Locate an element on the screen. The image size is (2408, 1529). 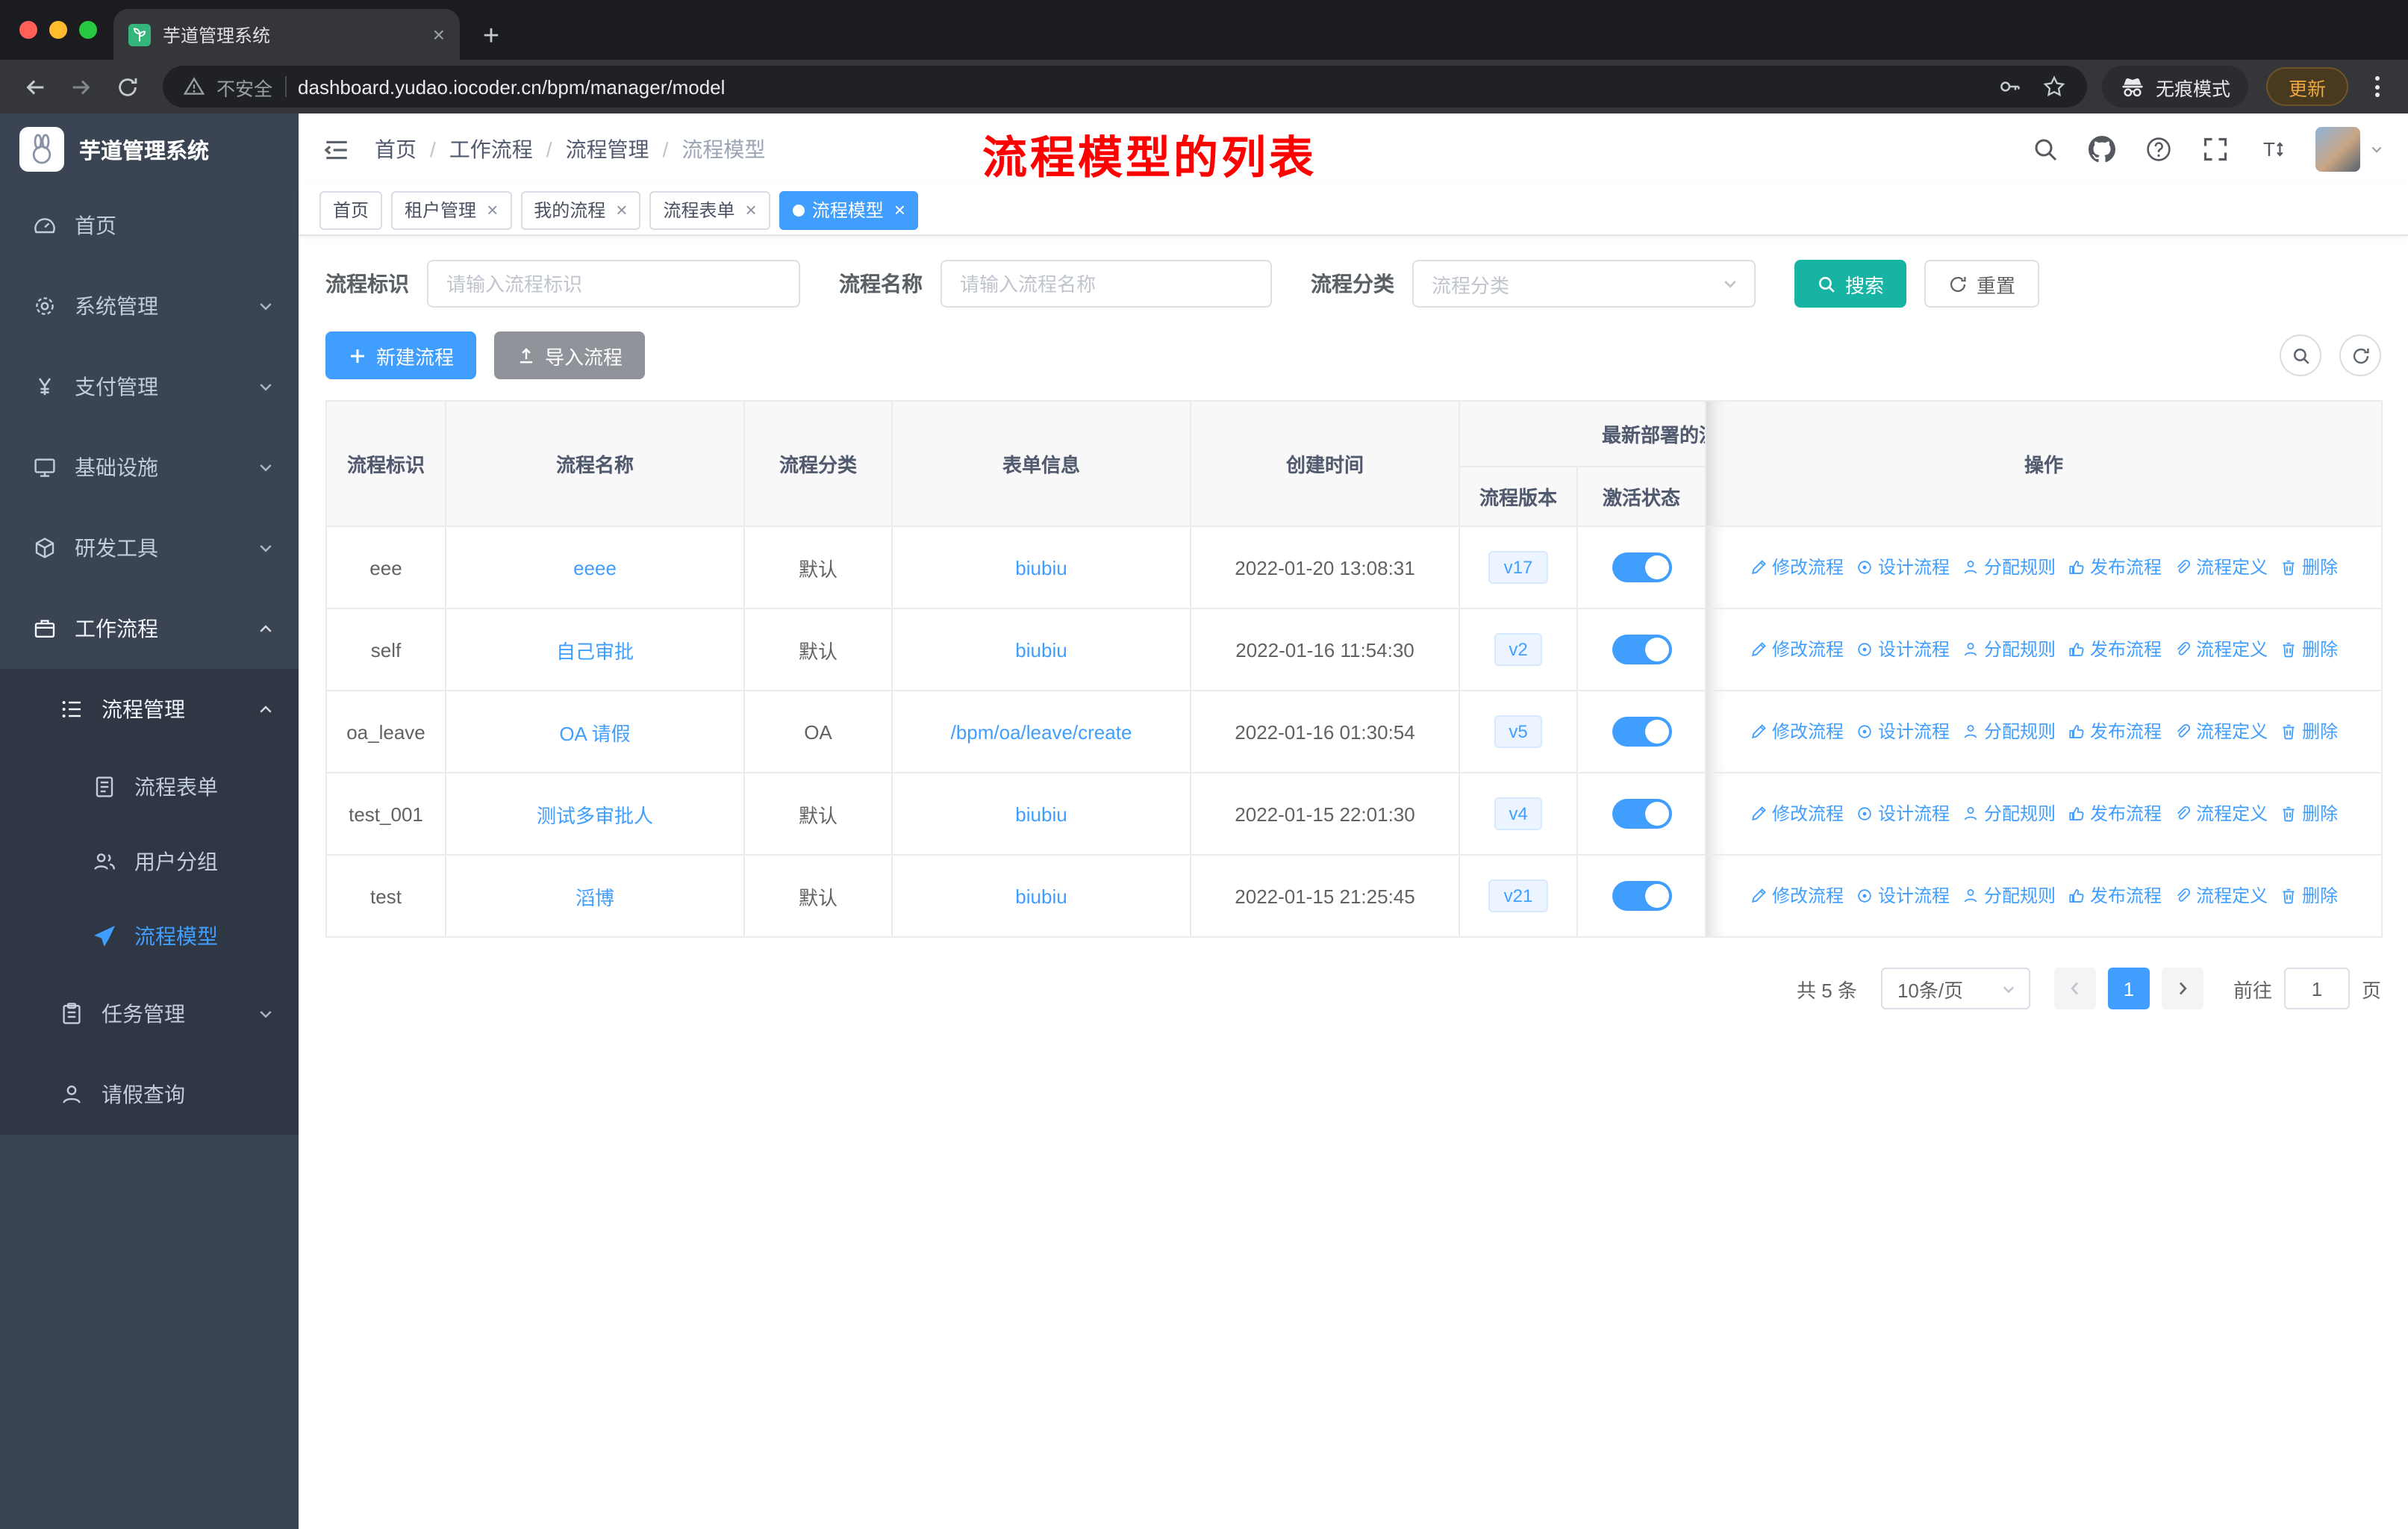
user-menu is located at coordinates (2349, 149).